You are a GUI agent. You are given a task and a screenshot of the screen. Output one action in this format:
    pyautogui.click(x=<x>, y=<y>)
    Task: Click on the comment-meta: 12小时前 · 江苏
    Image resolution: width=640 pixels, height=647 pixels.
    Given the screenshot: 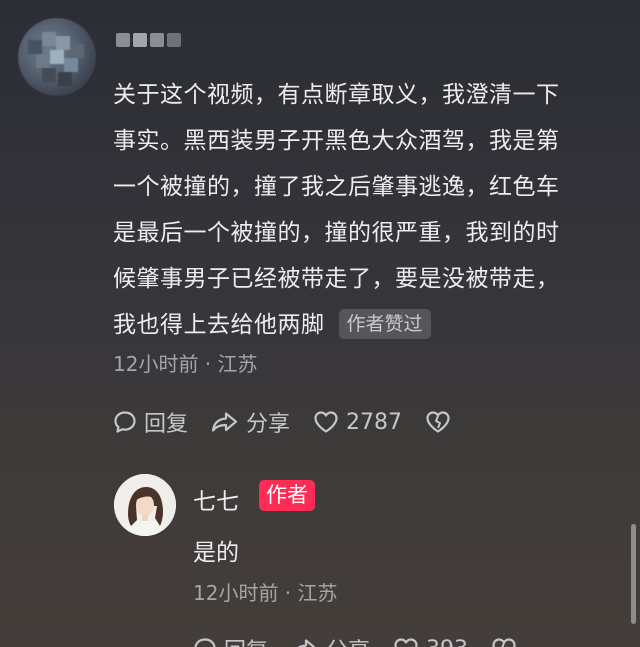 What is the action you would take?
    pyautogui.click(x=185, y=364)
    